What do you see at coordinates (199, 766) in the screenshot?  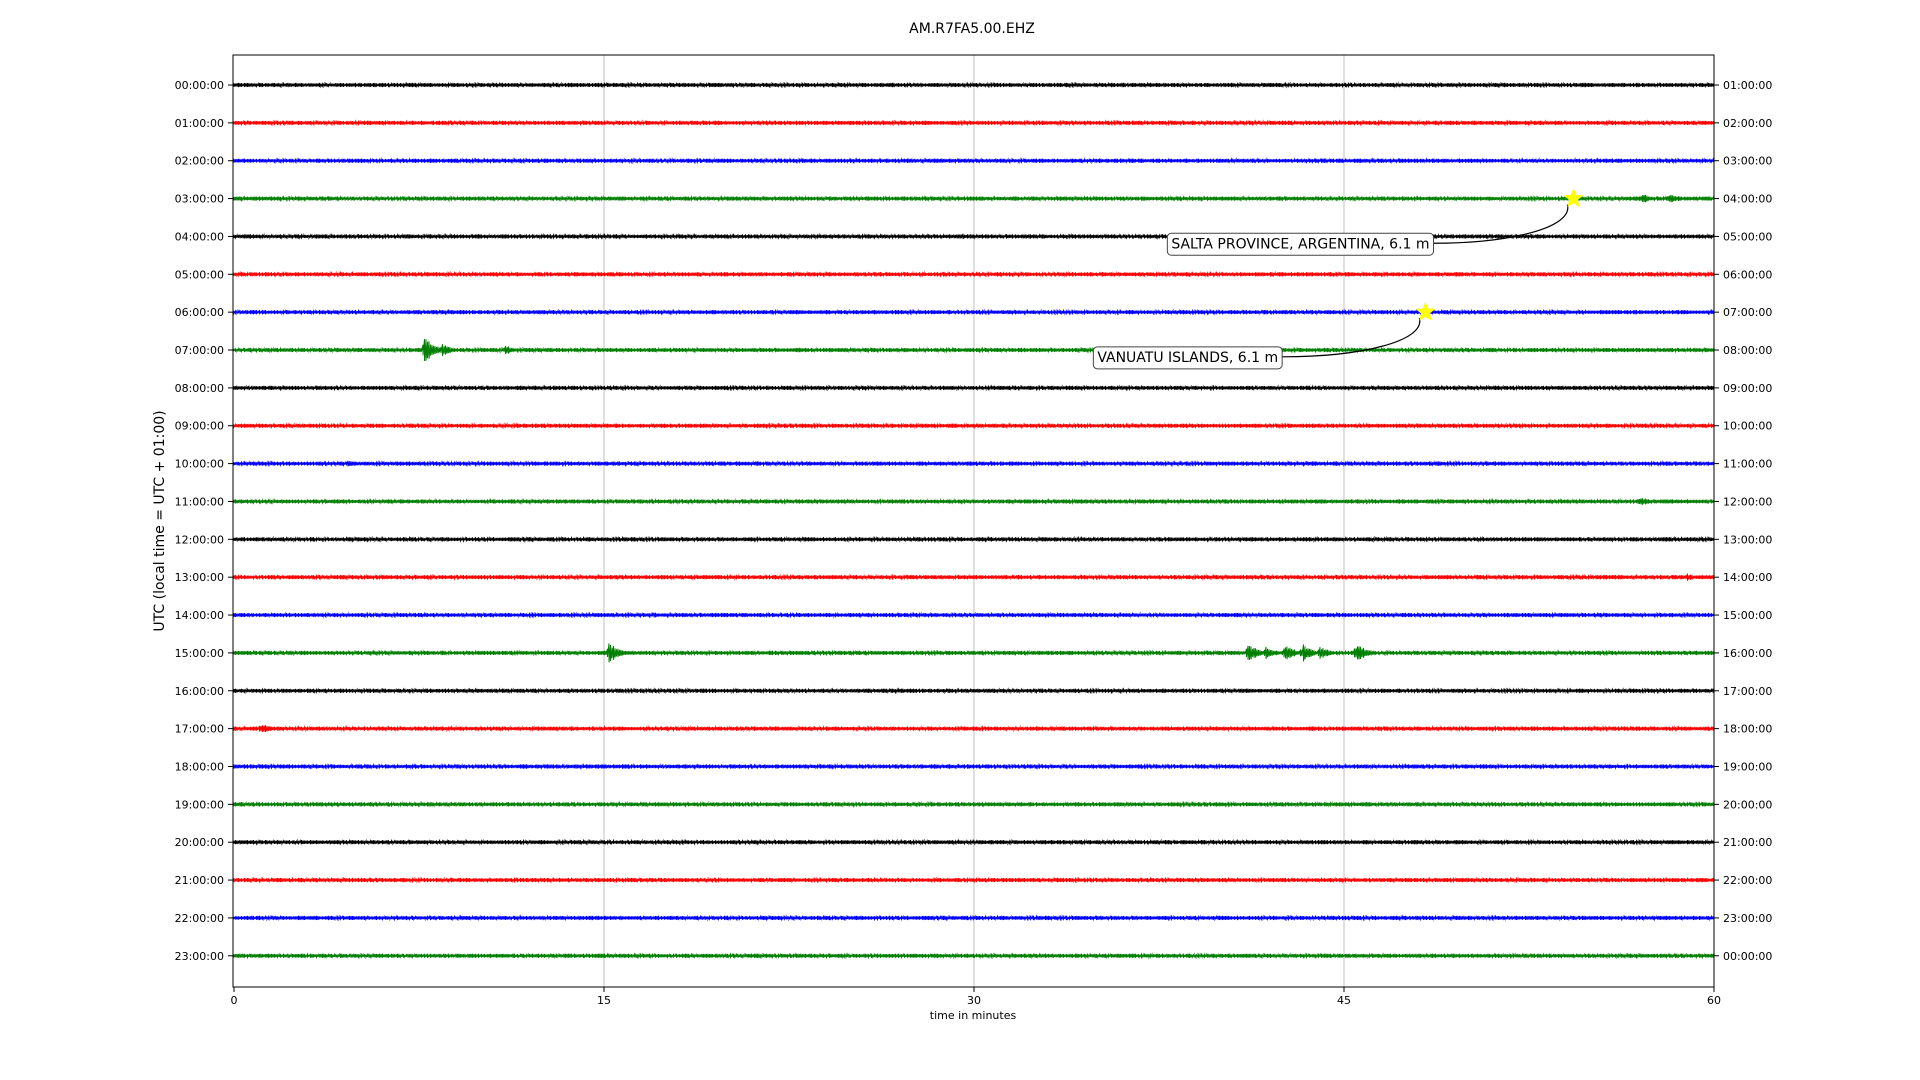 I see `left-y-tick-label: 18:00:00` at bounding box center [199, 766].